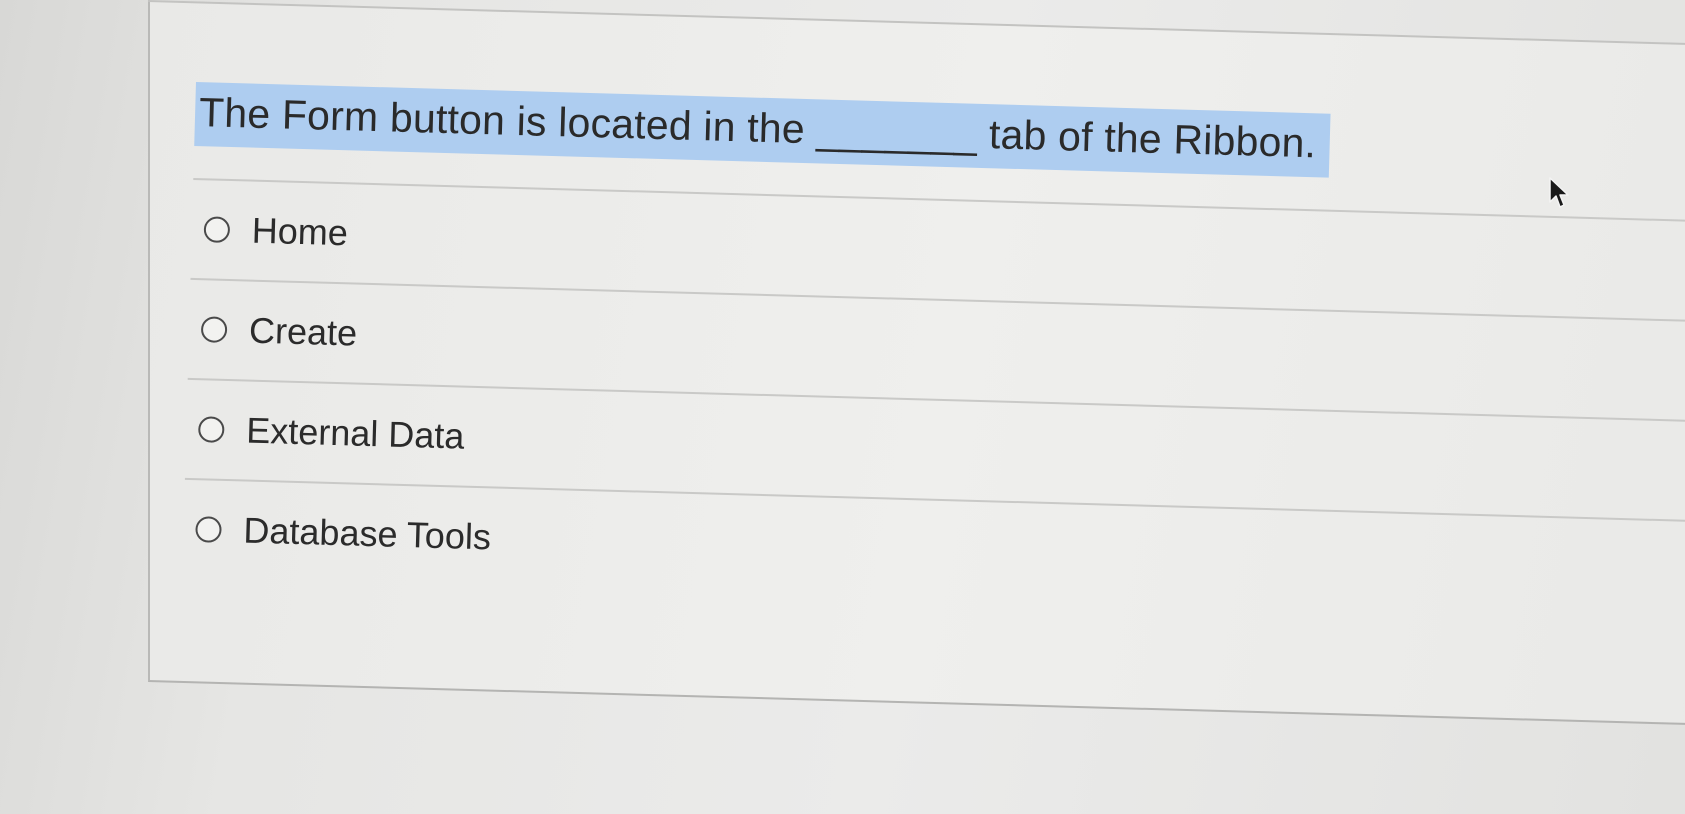 Image resolution: width=1685 pixels, height=814 pixels. I want to click on mouse-pointer-icon, so click(1559, 192).